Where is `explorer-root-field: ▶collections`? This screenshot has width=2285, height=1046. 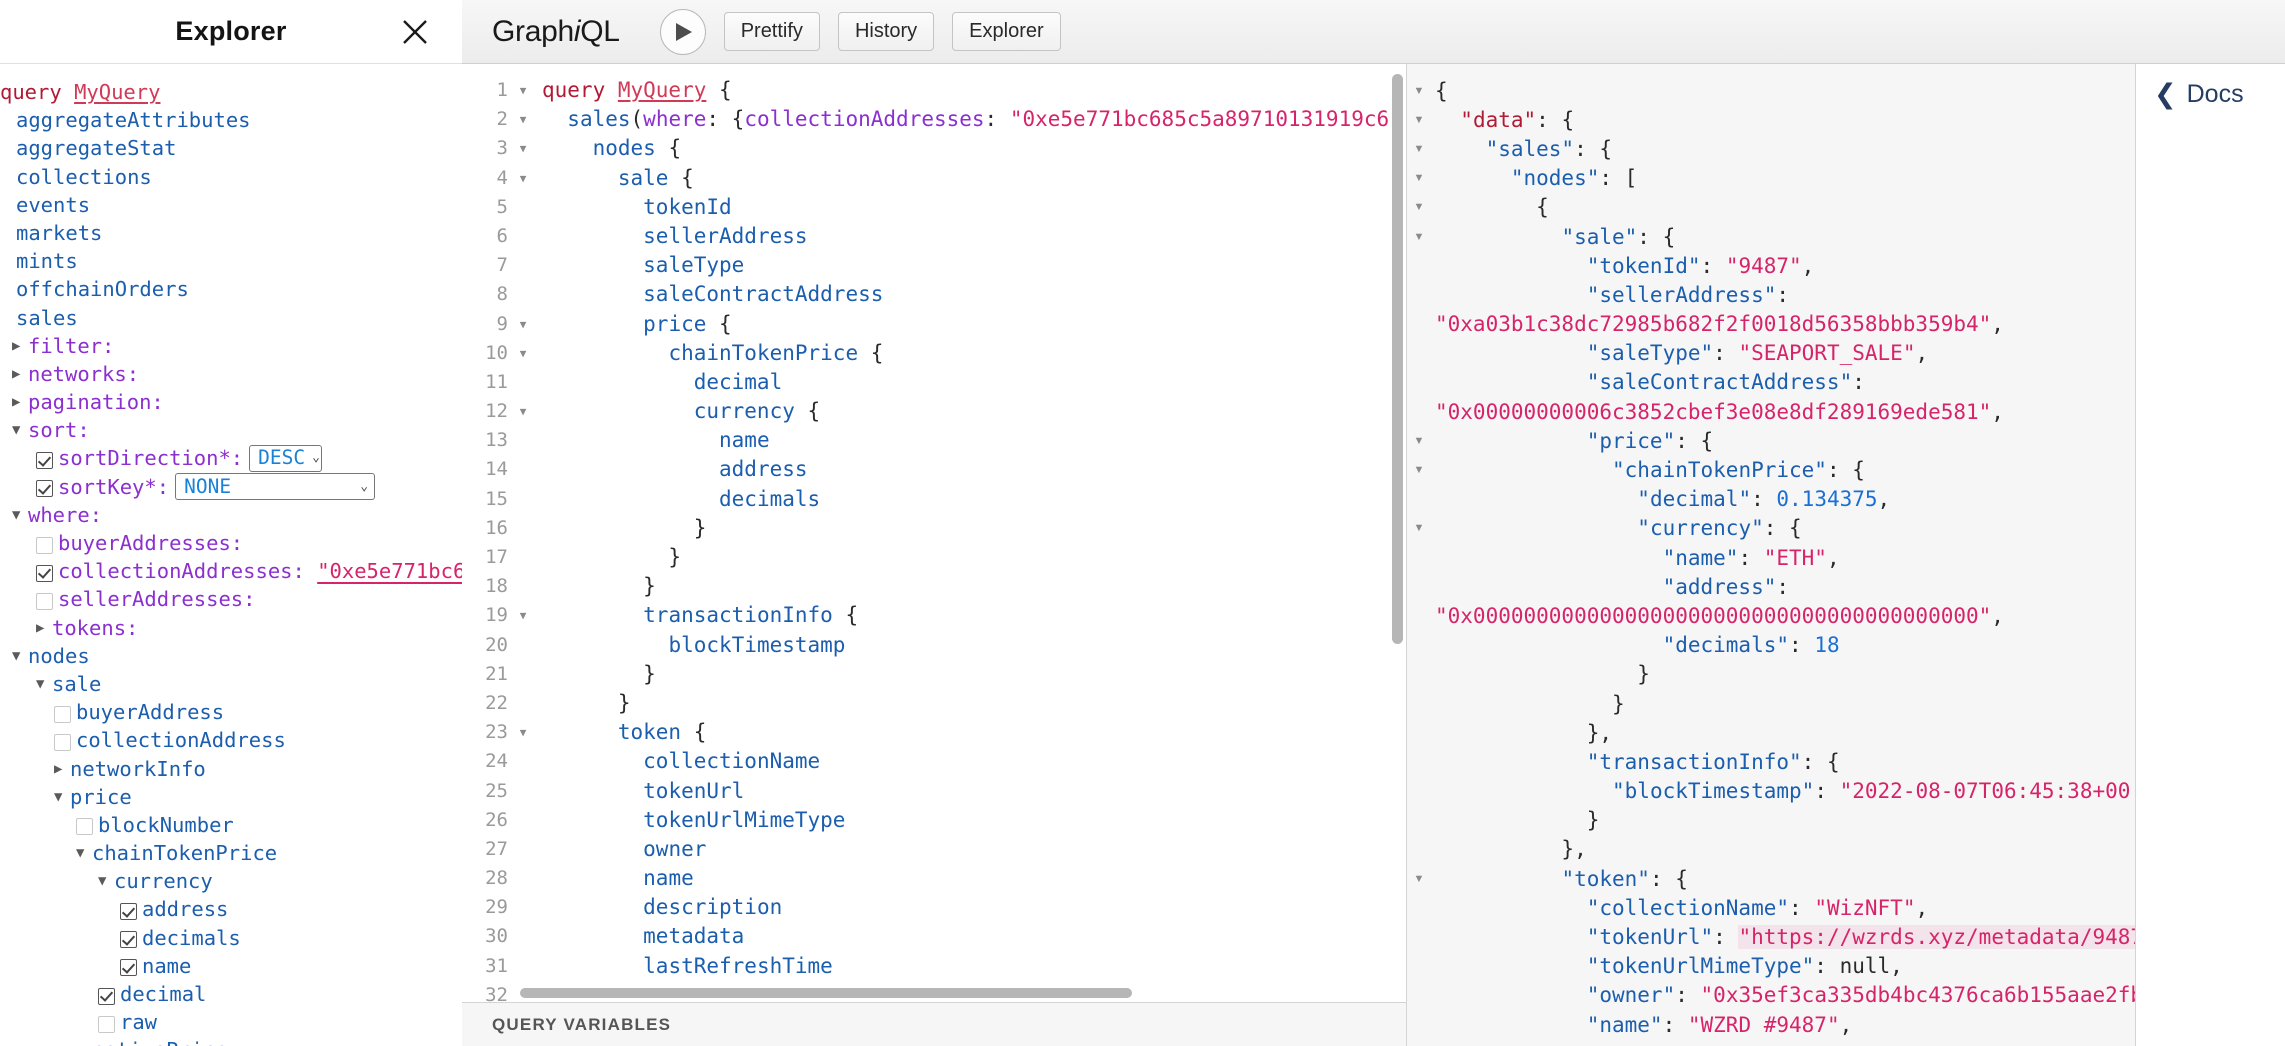
explorer-root-field: ▶collections is located at coordinates (231, 177).